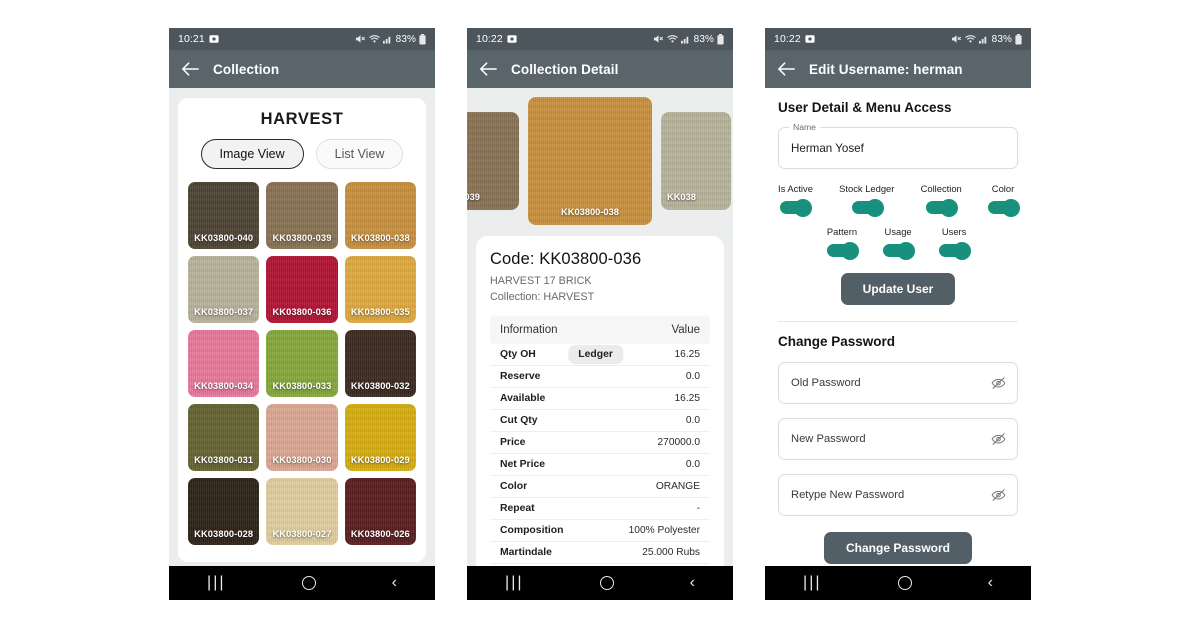 This screenshot has width=1200, height=628. I want to click on image-view-button: Image View, so click(252, 154).